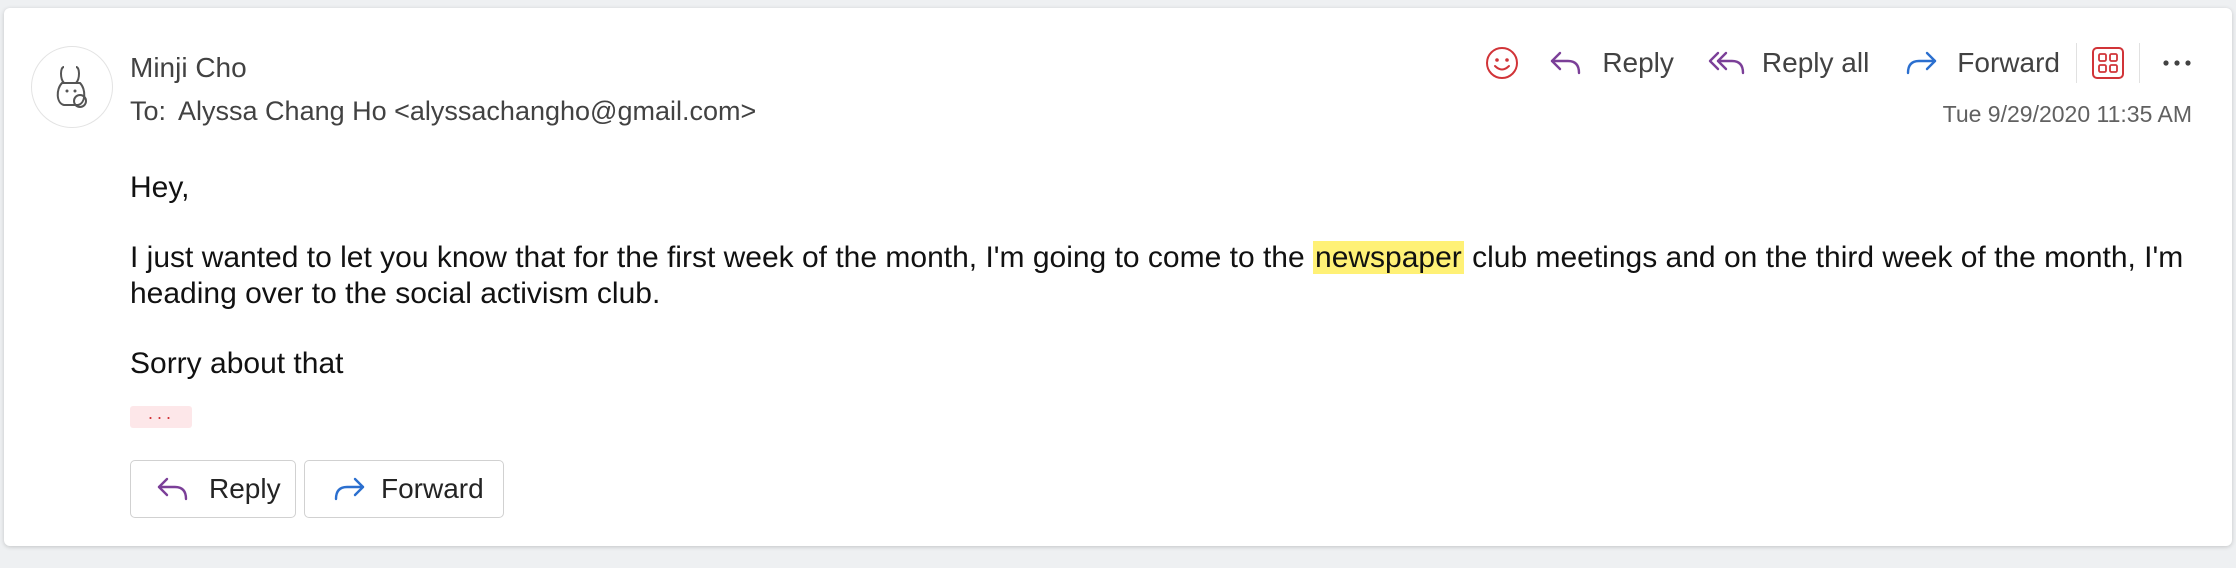 This screenshot has height=568, width=2236. I want to click on smiley-icon, so click(1502, 63).